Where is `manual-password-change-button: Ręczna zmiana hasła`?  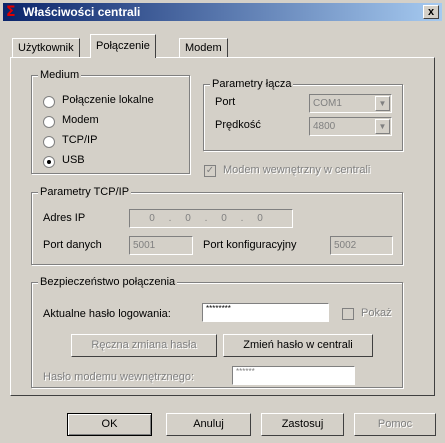 manual-password-change-button: Ręczna zmiana hasła is located at coordinates (144, 345).